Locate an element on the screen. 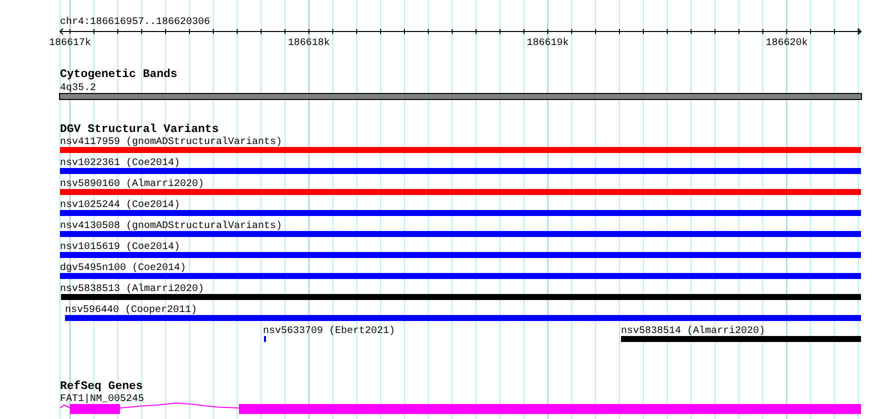  variant-label: nsv1022361 (Coe2014) is located at coordinates (120, 163).